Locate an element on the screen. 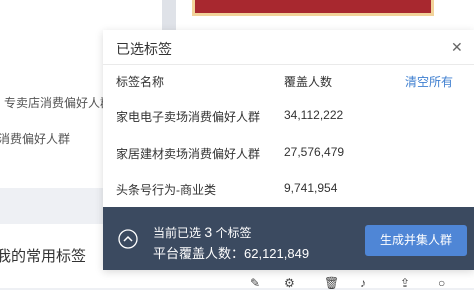 This screenshot has width=474, height=290. tag-name: 头条号行为-商业类 is located at coordinates (166, 190).